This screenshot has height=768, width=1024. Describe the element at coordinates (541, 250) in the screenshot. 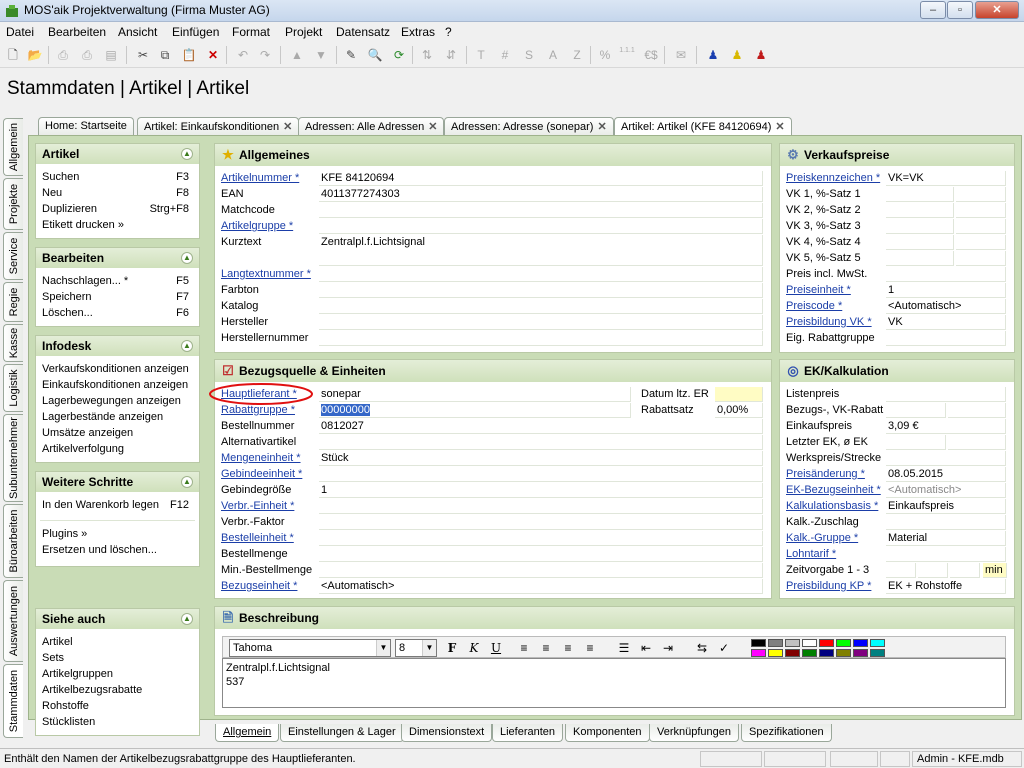

I see `field-value: Zentralpl.f.Lichtsignal` at that location.